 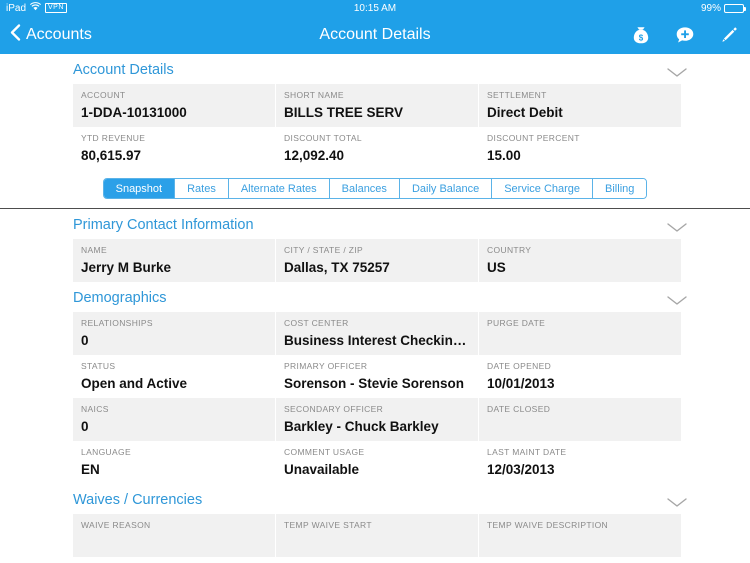 What do you see at coordinates (94, 250) in the screenshot?
I see `field-label: NAME` at bounding box center [94, 250].